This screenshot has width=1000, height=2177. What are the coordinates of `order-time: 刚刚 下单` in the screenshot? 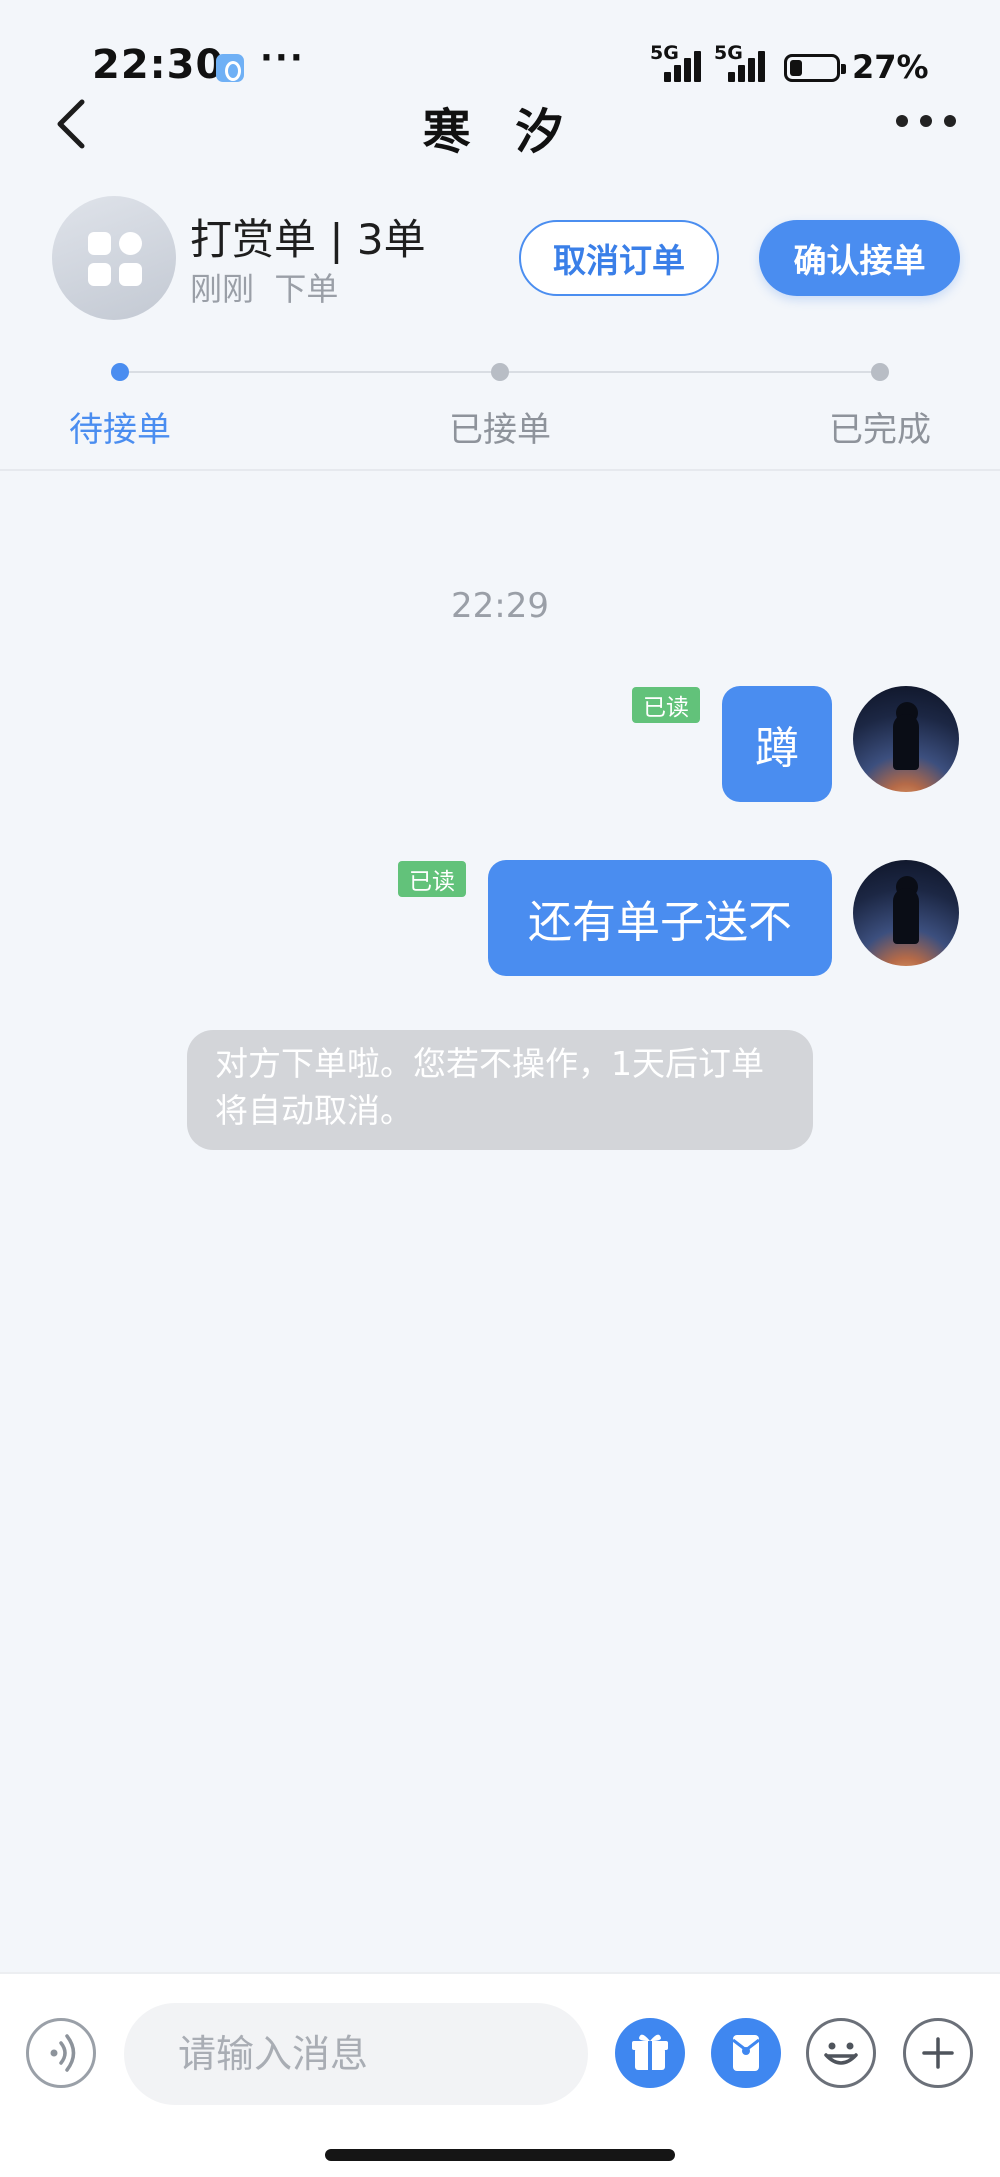 It's located at (264, 289).